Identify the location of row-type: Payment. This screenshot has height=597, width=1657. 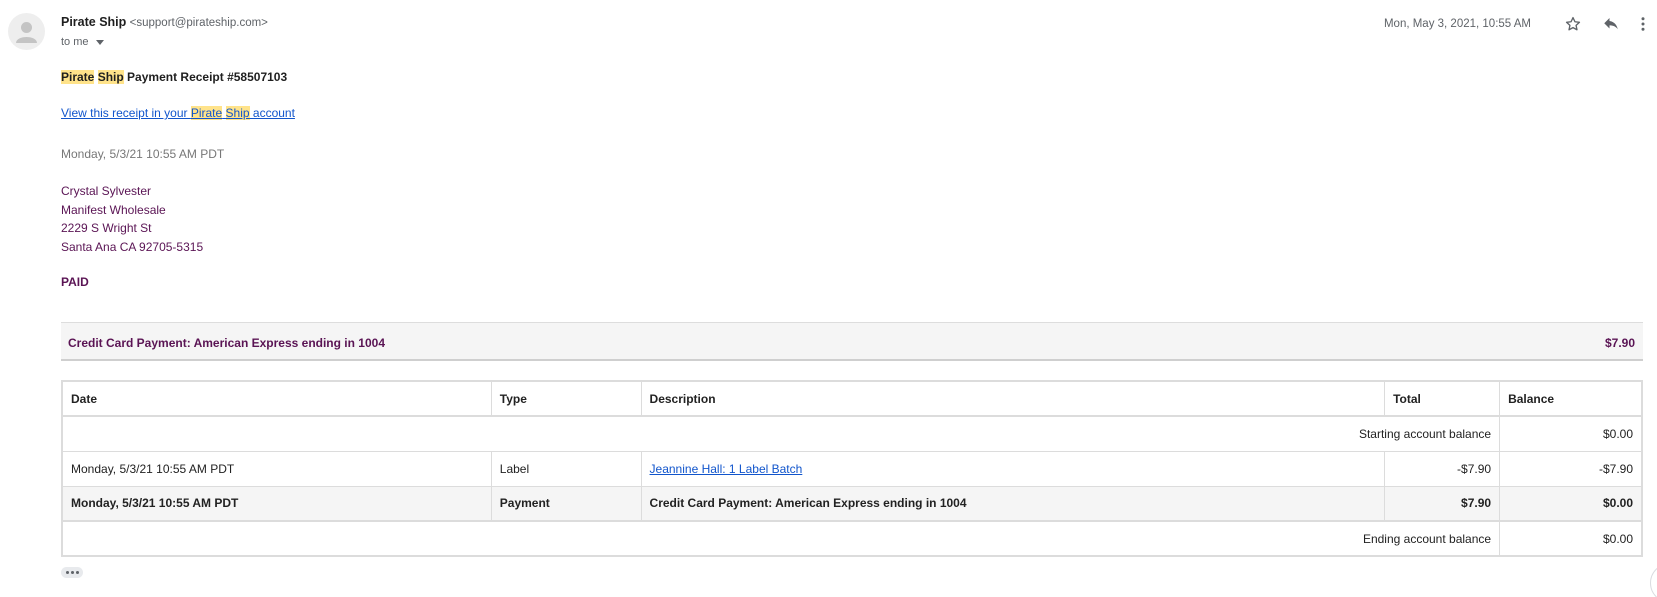
(566, 503).